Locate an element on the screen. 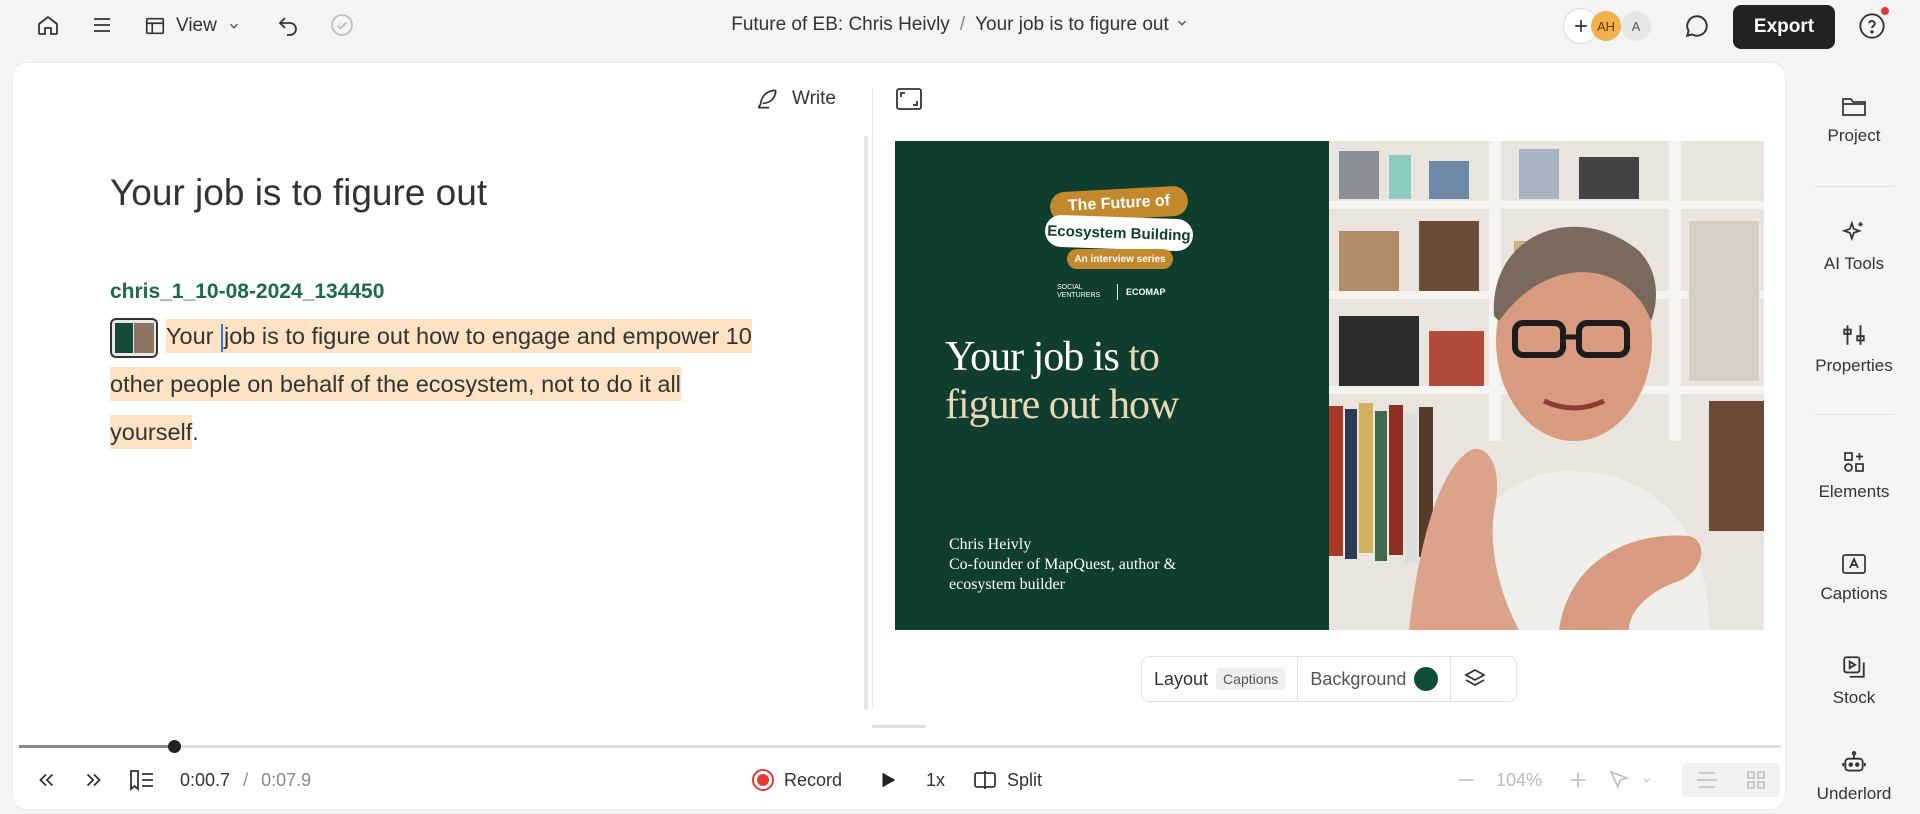 This screenshot has height=814, width=1920. skip-forward-icon is located at coordinates (94, 780).